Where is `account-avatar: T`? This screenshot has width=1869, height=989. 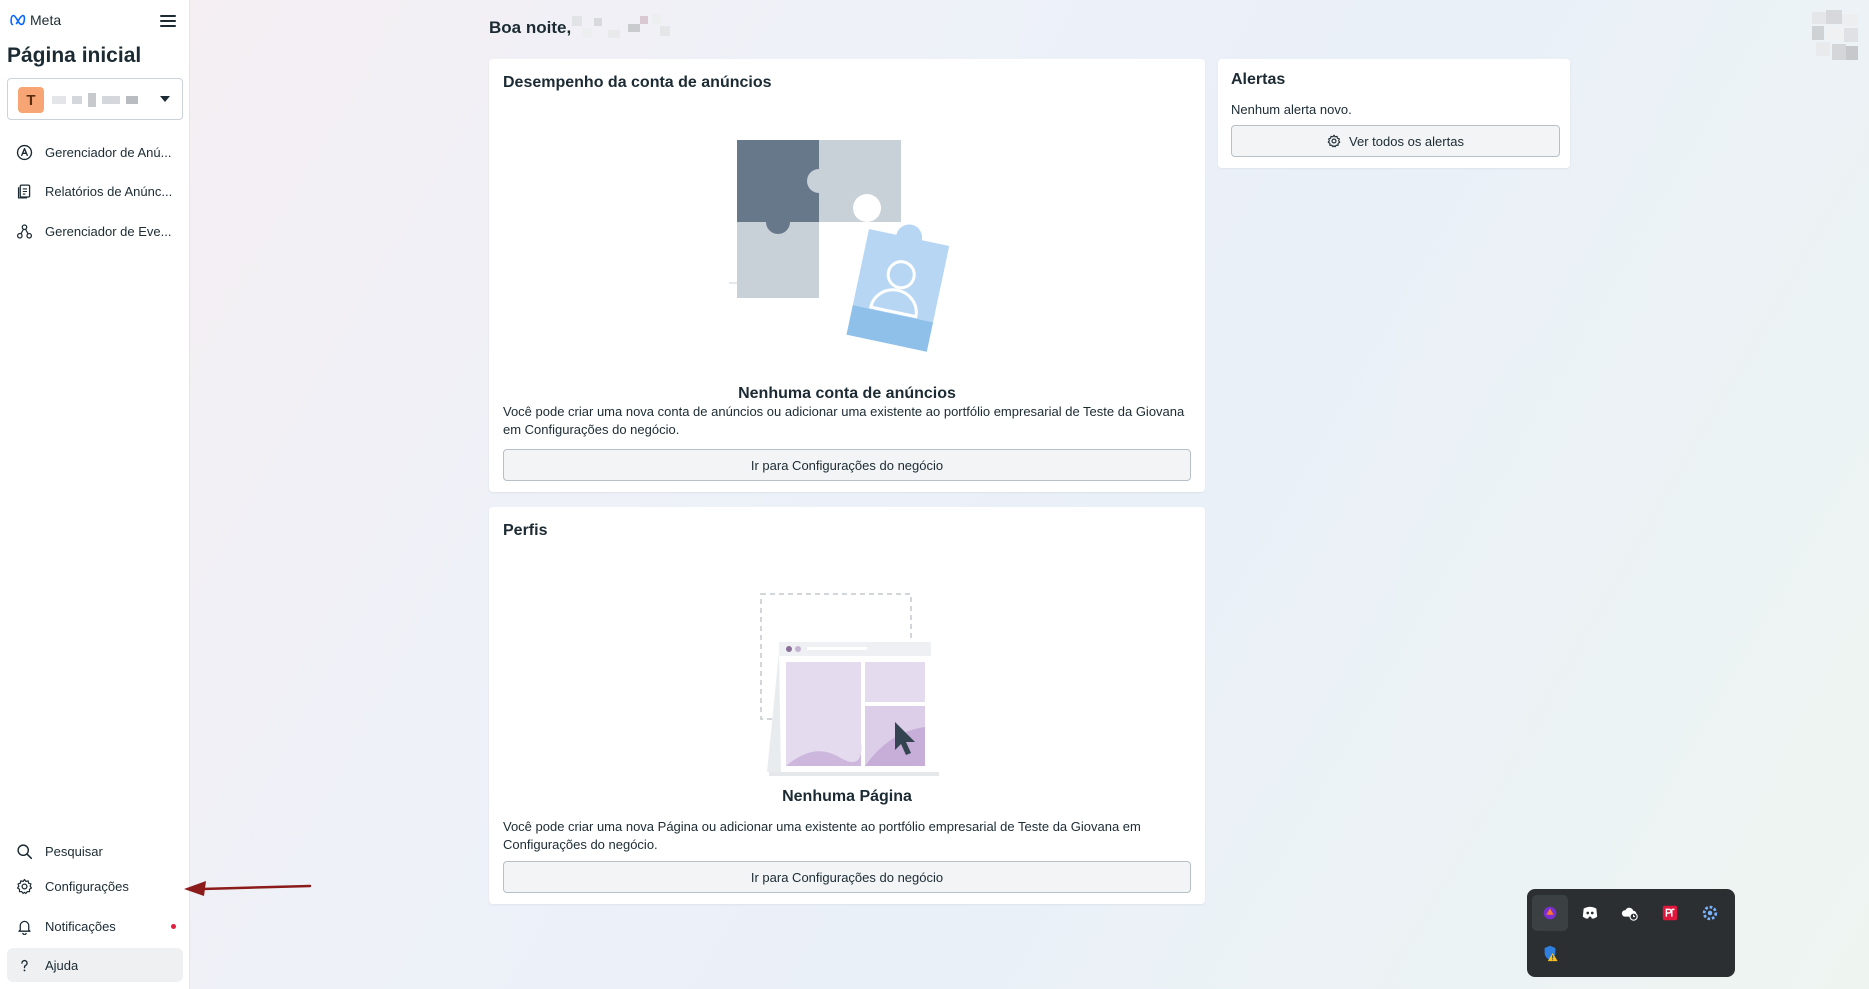
account-avatar: T is located at coordinates (31, 100).